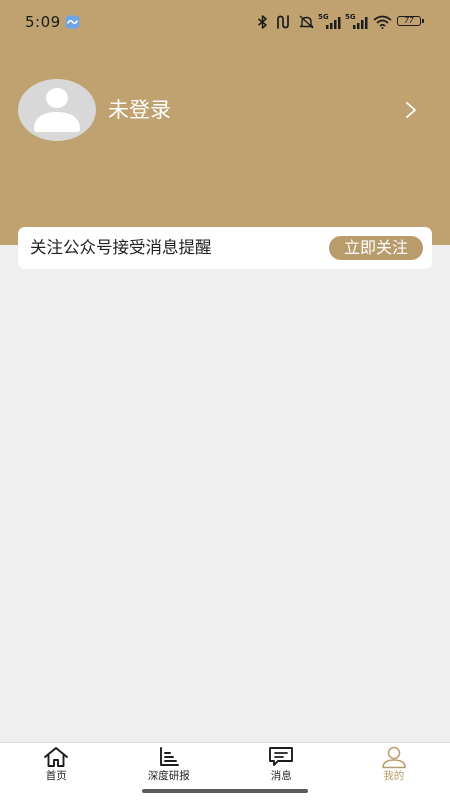 The width and height of the screenshot is (450, 800). Describe the element at coordinates (225, 248) in the screenshot. I see `follow-account-card: 关注公众号接受消息提醒 立即关注` at that location.